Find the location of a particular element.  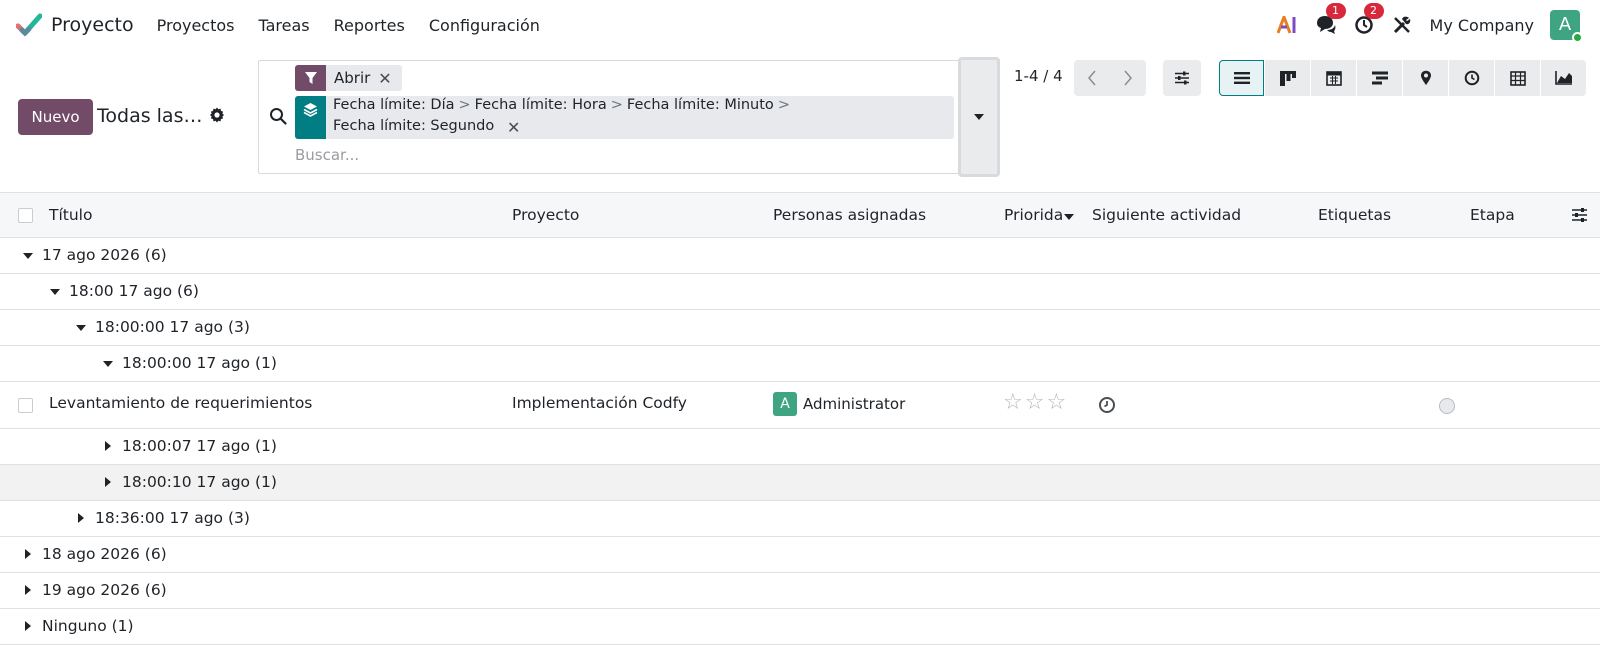

filter-icon is located at coordinates (310, 78).